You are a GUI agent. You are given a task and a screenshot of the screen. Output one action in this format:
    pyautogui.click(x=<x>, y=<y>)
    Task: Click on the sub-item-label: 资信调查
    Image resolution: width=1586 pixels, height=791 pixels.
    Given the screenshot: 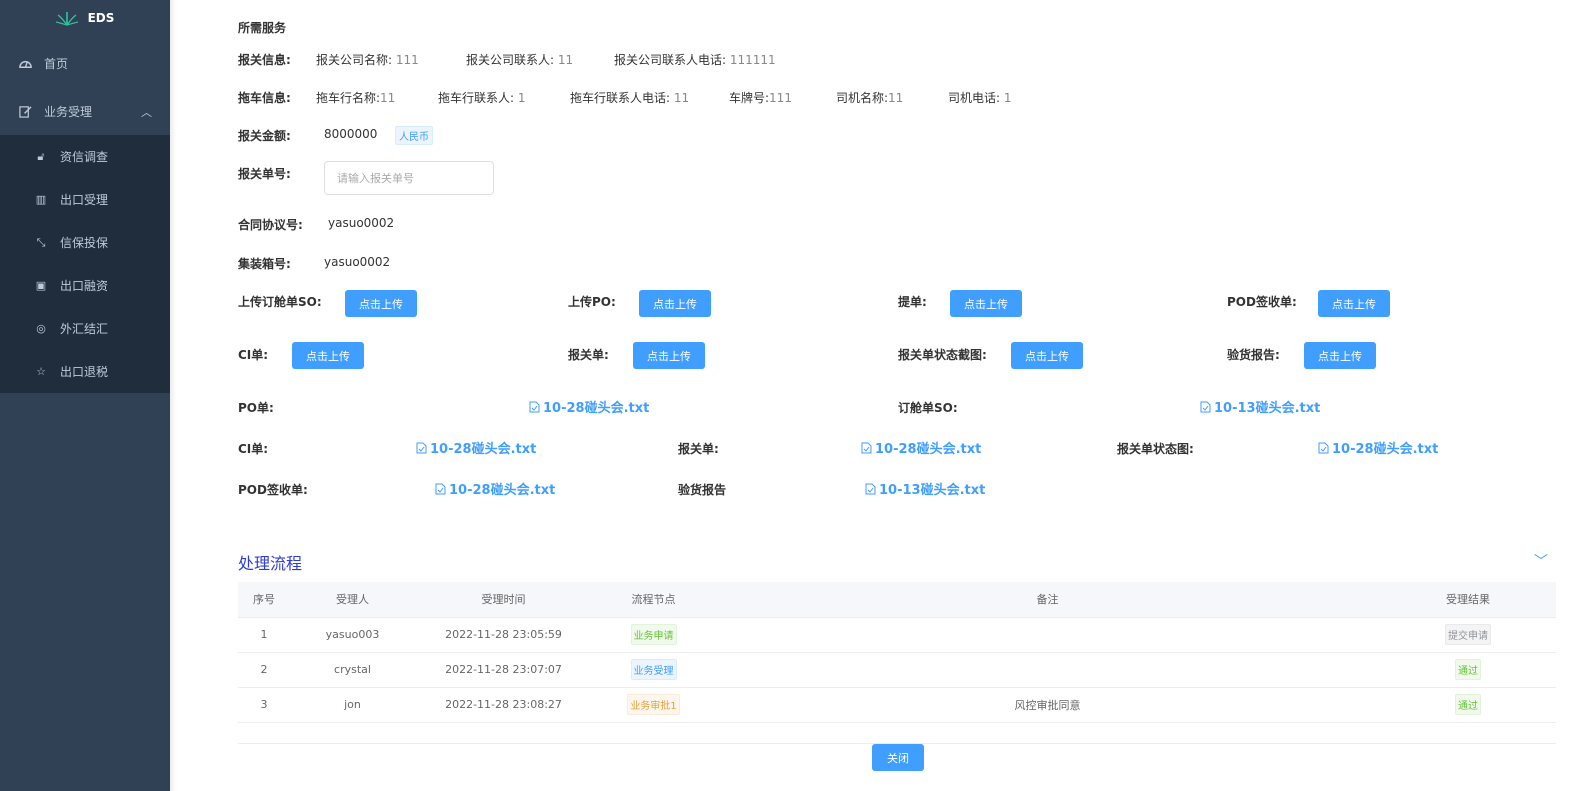 What is the action you would take?
    pyautogui.click(x=84, y=157)
    